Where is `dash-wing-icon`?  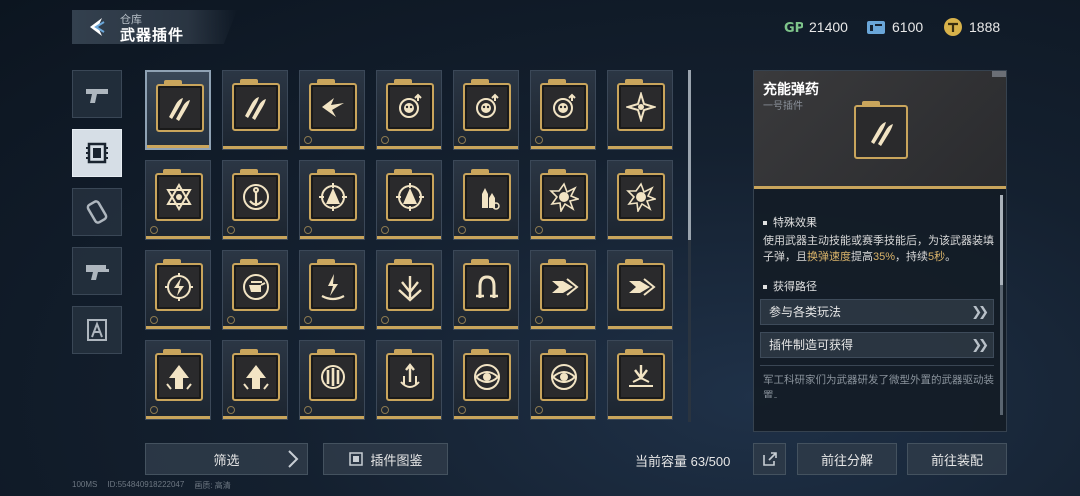
dash-wing-icon is located at coordinates (333, 107).